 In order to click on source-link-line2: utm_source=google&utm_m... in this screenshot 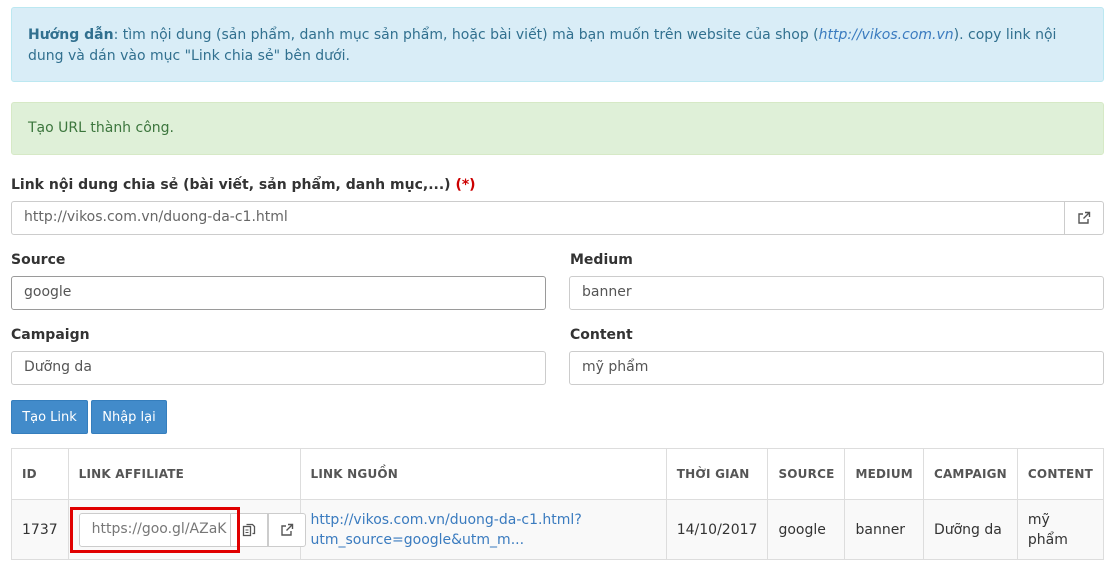, I will do `click(417, 539)`.